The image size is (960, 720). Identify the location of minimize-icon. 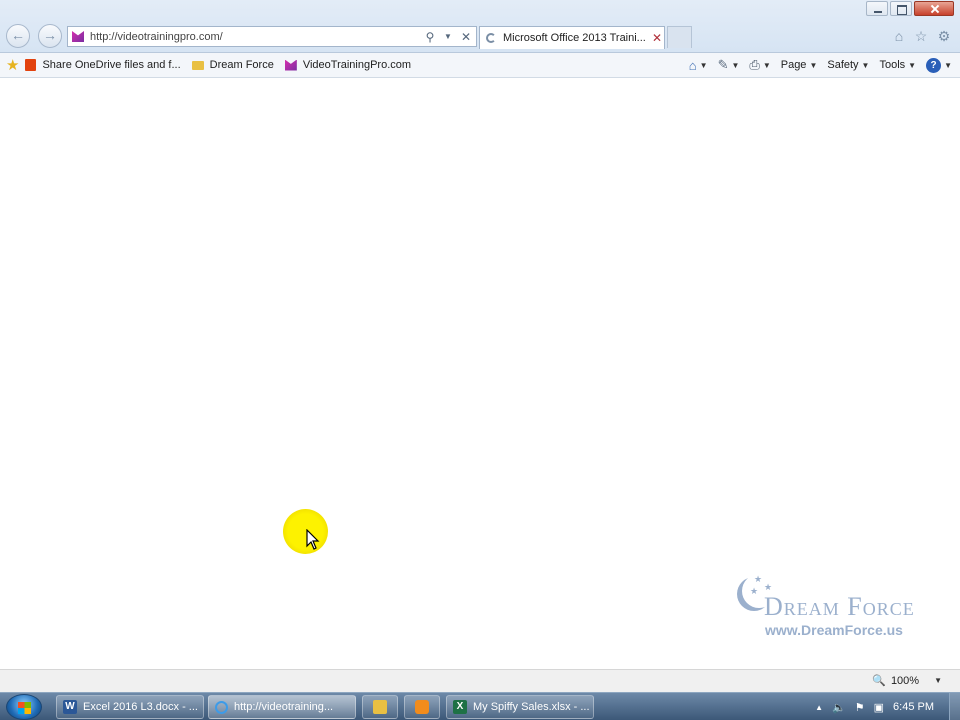
(877, 8).